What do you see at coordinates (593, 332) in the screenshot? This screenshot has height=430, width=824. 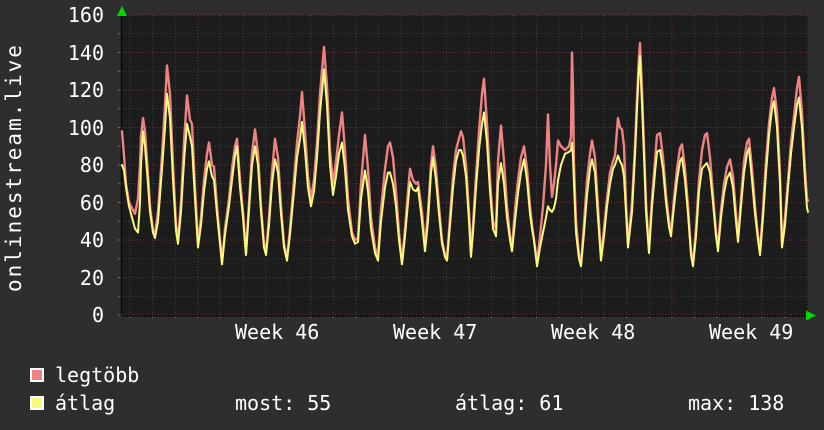 I see `x-axis-label: Week 48` at bounding box center [593, 332].